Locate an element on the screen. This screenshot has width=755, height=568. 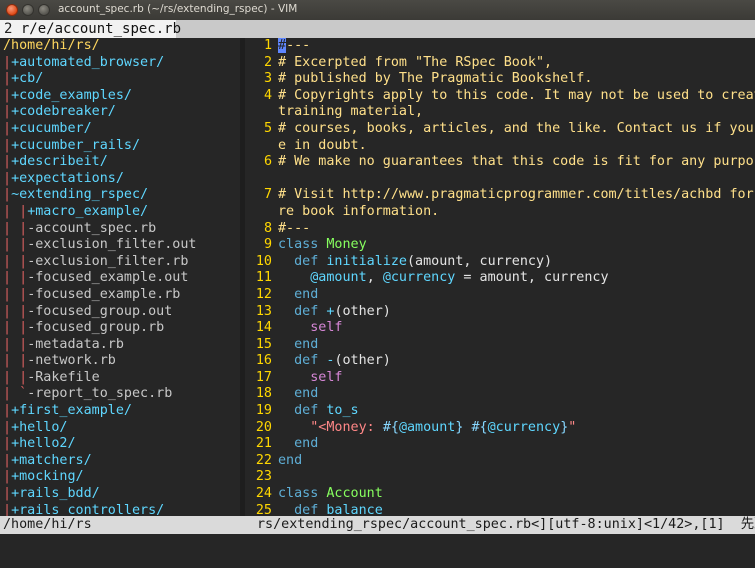
tree-dir-item: |+mocking/ is located at coordinates (120, 477).